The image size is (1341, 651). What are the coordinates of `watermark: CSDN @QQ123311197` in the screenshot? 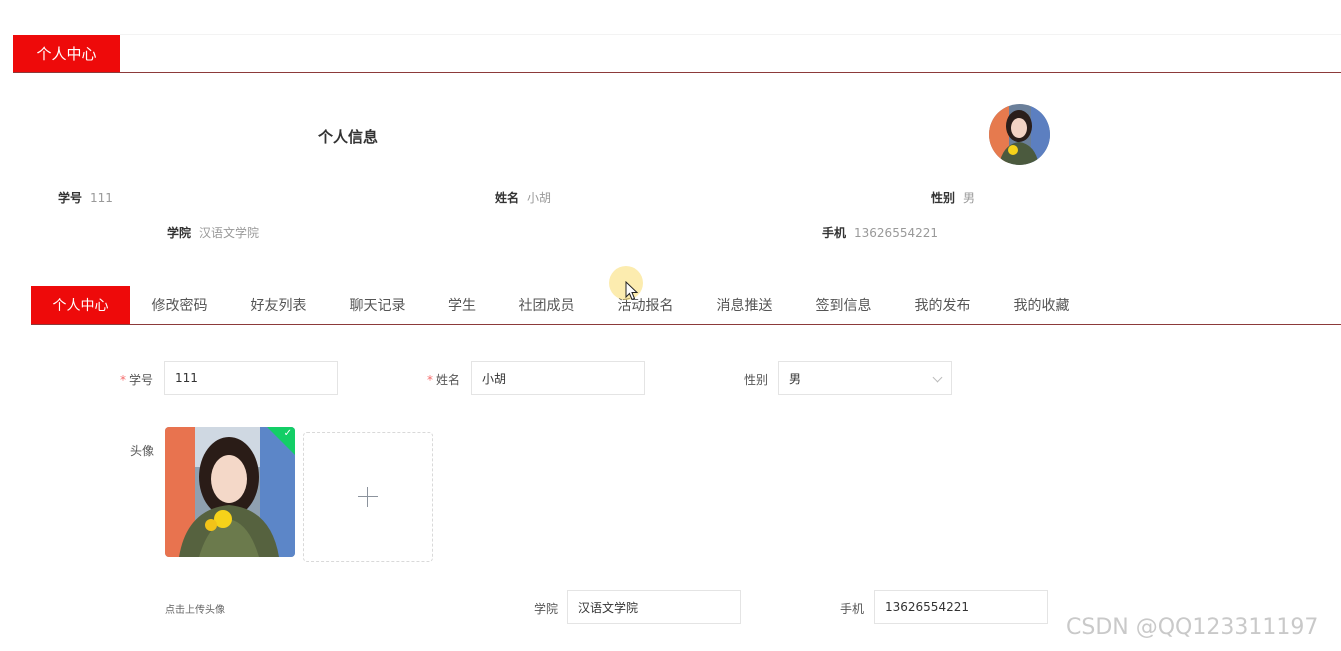 It's located at (1192, 627).